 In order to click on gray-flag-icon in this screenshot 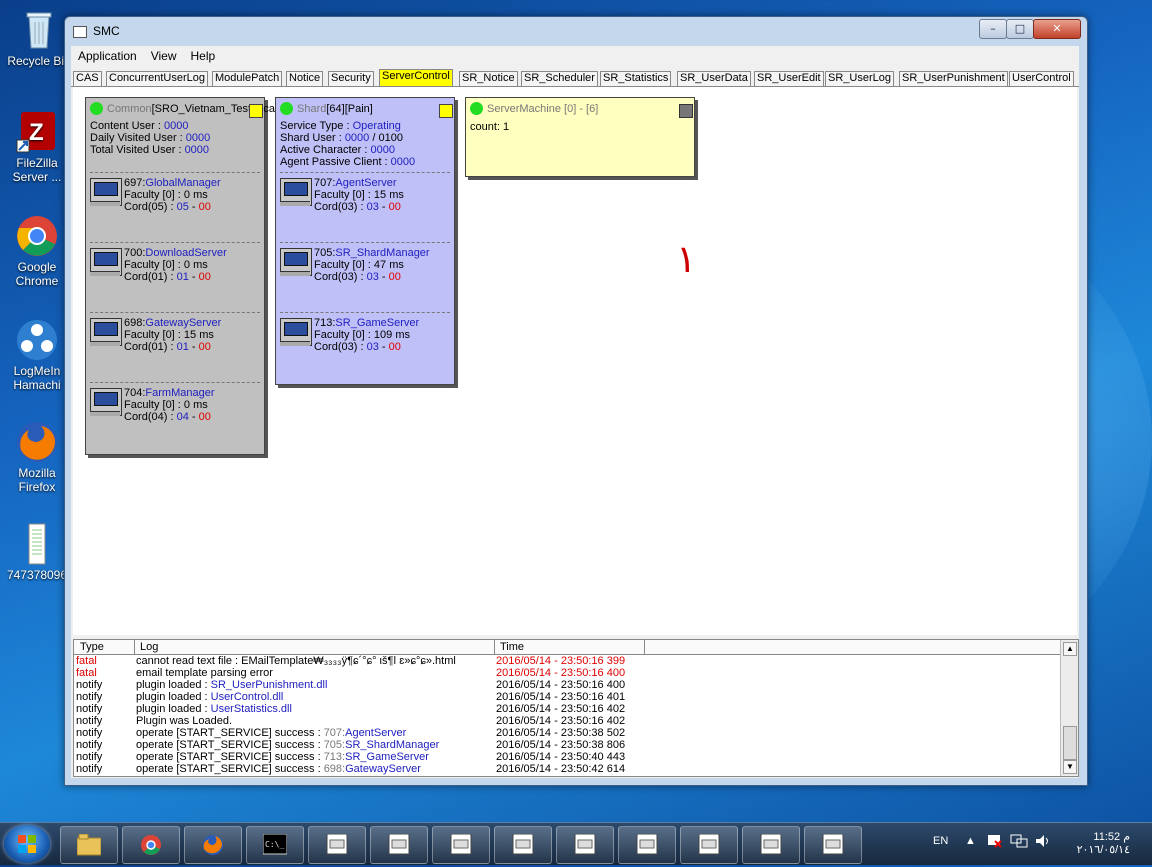, I will do `click(686, 111)`.